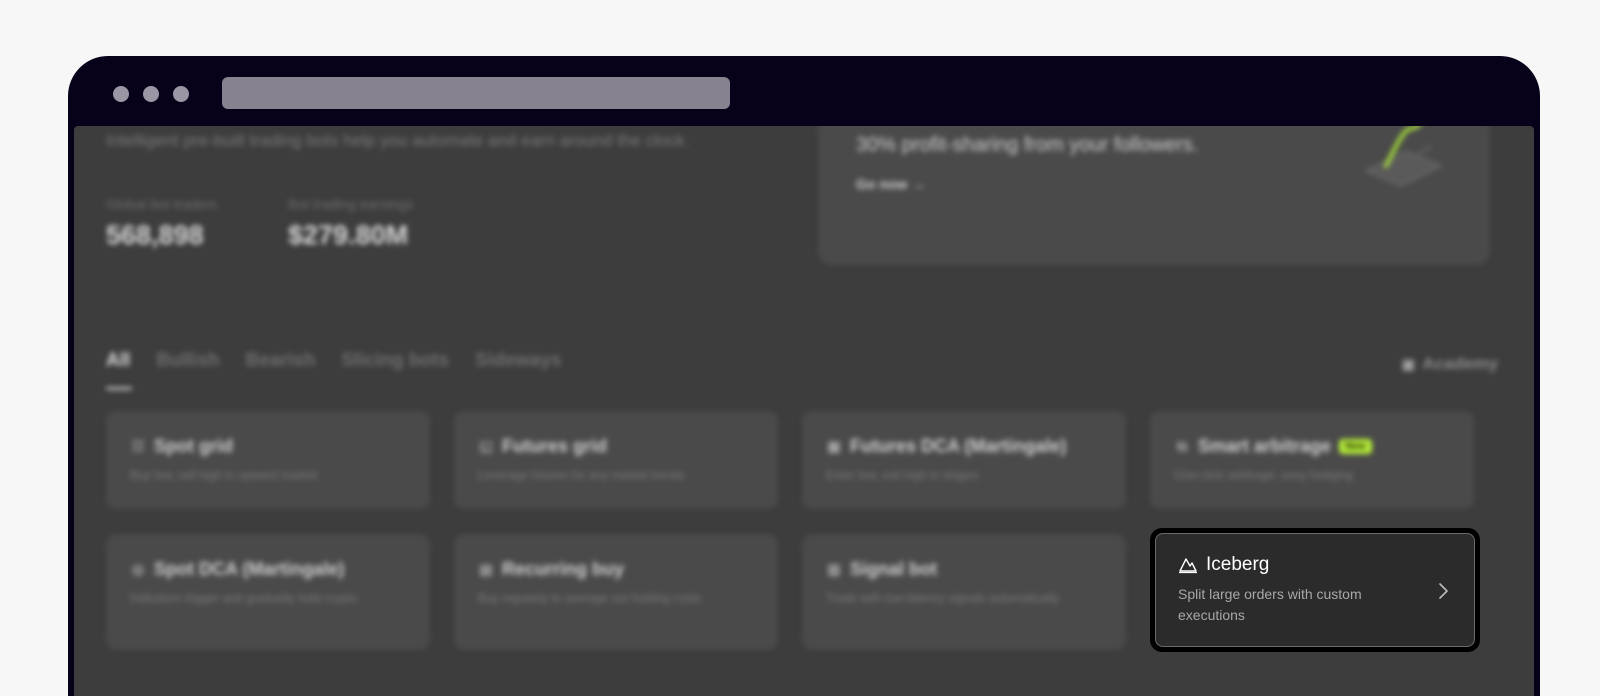 The width and height of the screenshot is (1600, 696). What do you see at coordinates (1027, 145) in the screenshot?
I see `promo-text: 30% profit-sharing from your followers.` at bounding box center [1027, 145].